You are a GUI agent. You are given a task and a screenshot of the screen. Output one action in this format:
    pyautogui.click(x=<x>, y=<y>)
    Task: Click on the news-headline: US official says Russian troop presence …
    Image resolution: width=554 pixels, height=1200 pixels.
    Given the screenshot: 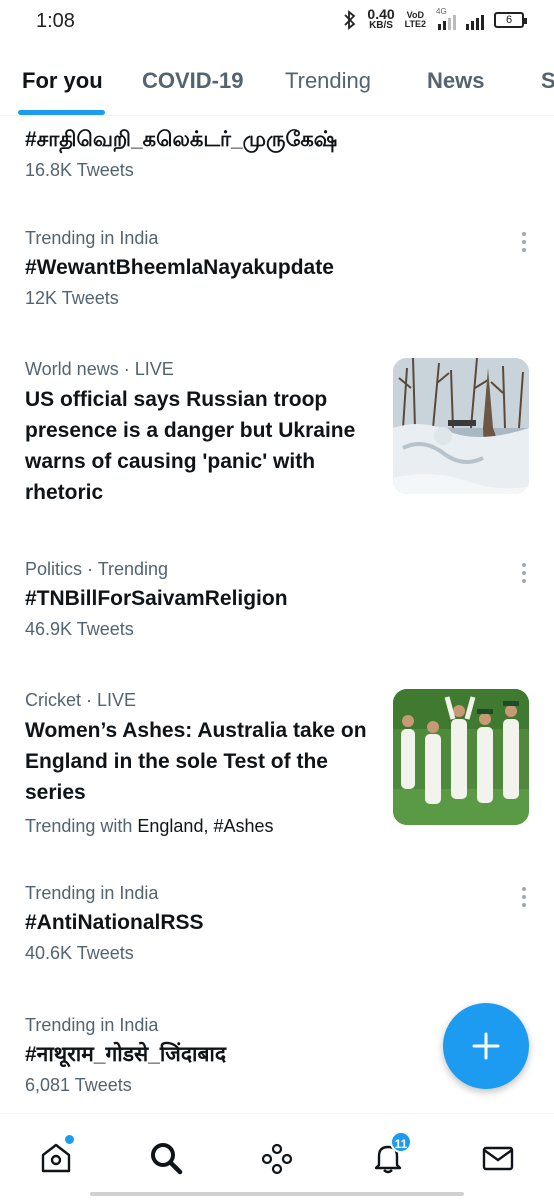 What is the action you would take?
    pyautogui.click(x=190, y=446)
    